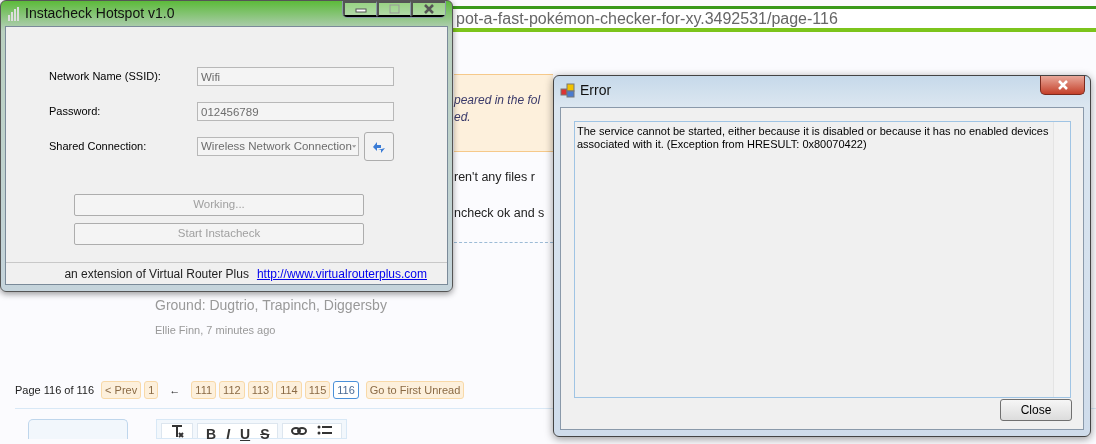  I want to click on maximize-button, so click(394, 9).